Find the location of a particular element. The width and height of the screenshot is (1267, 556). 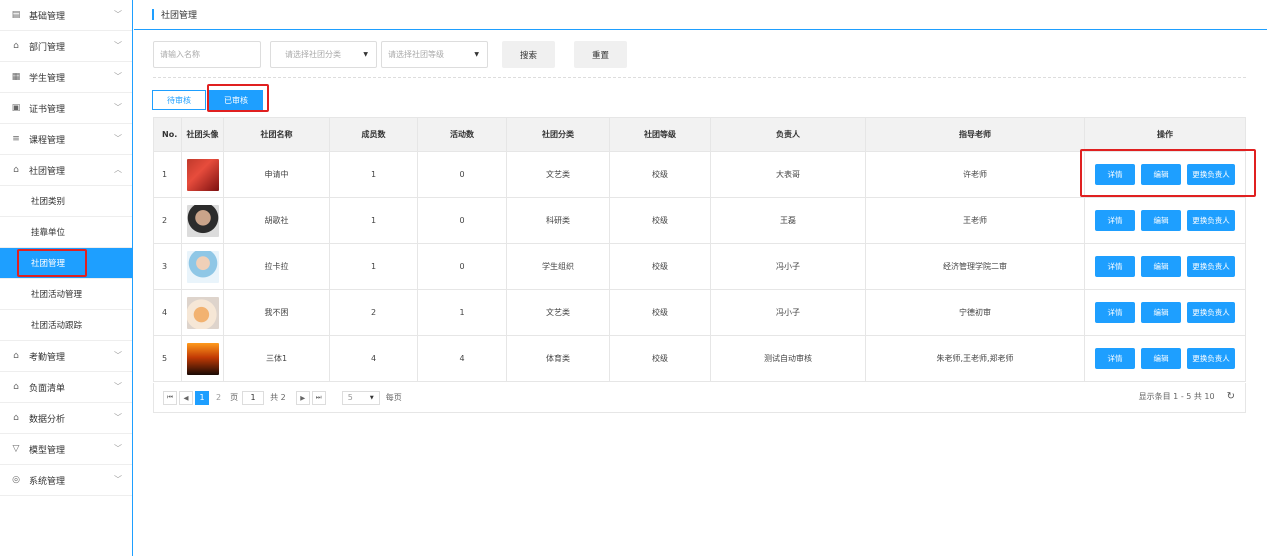

nav-item-department: ⌂ 部门管理 ﹀ is located at coordinates (66, 46).